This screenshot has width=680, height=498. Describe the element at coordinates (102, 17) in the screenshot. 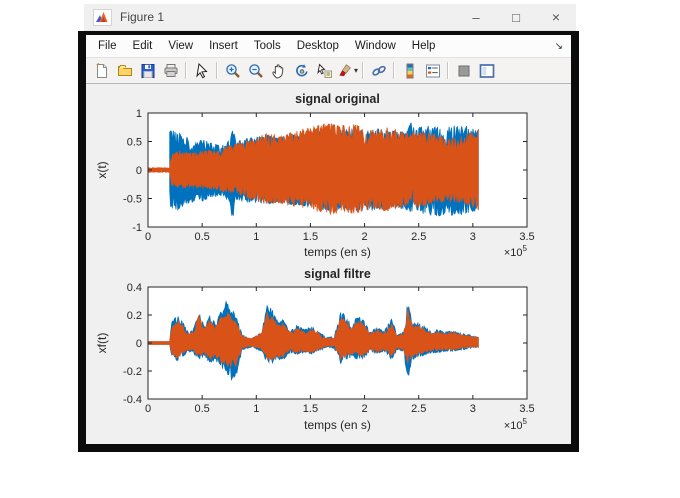

I see `matlab-figure-icon` at that location.